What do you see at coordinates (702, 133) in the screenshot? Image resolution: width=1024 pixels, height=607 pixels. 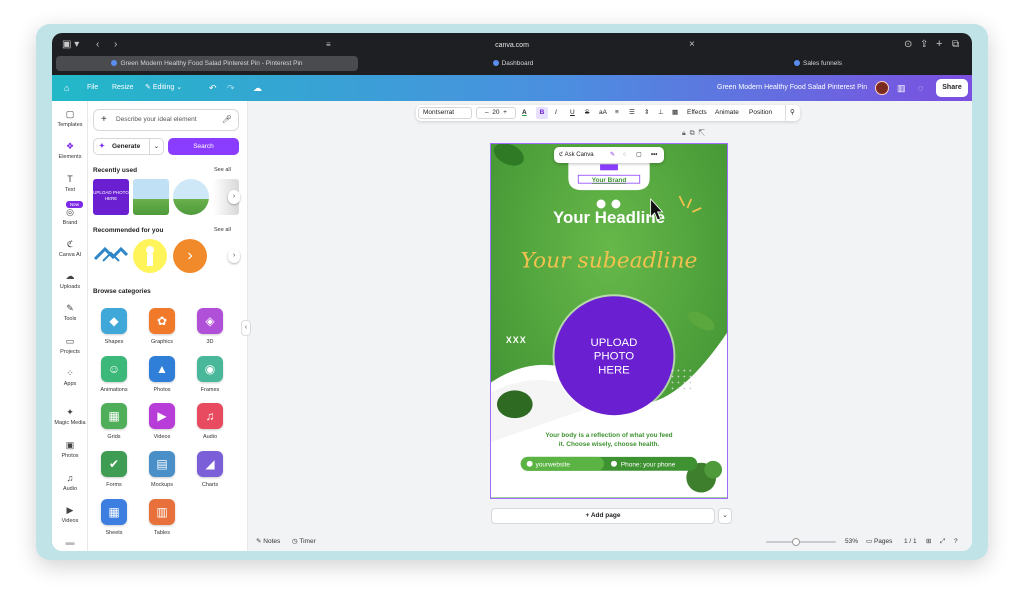 I see `add-page-icon: ⇱` at bounding box center [702, 133].